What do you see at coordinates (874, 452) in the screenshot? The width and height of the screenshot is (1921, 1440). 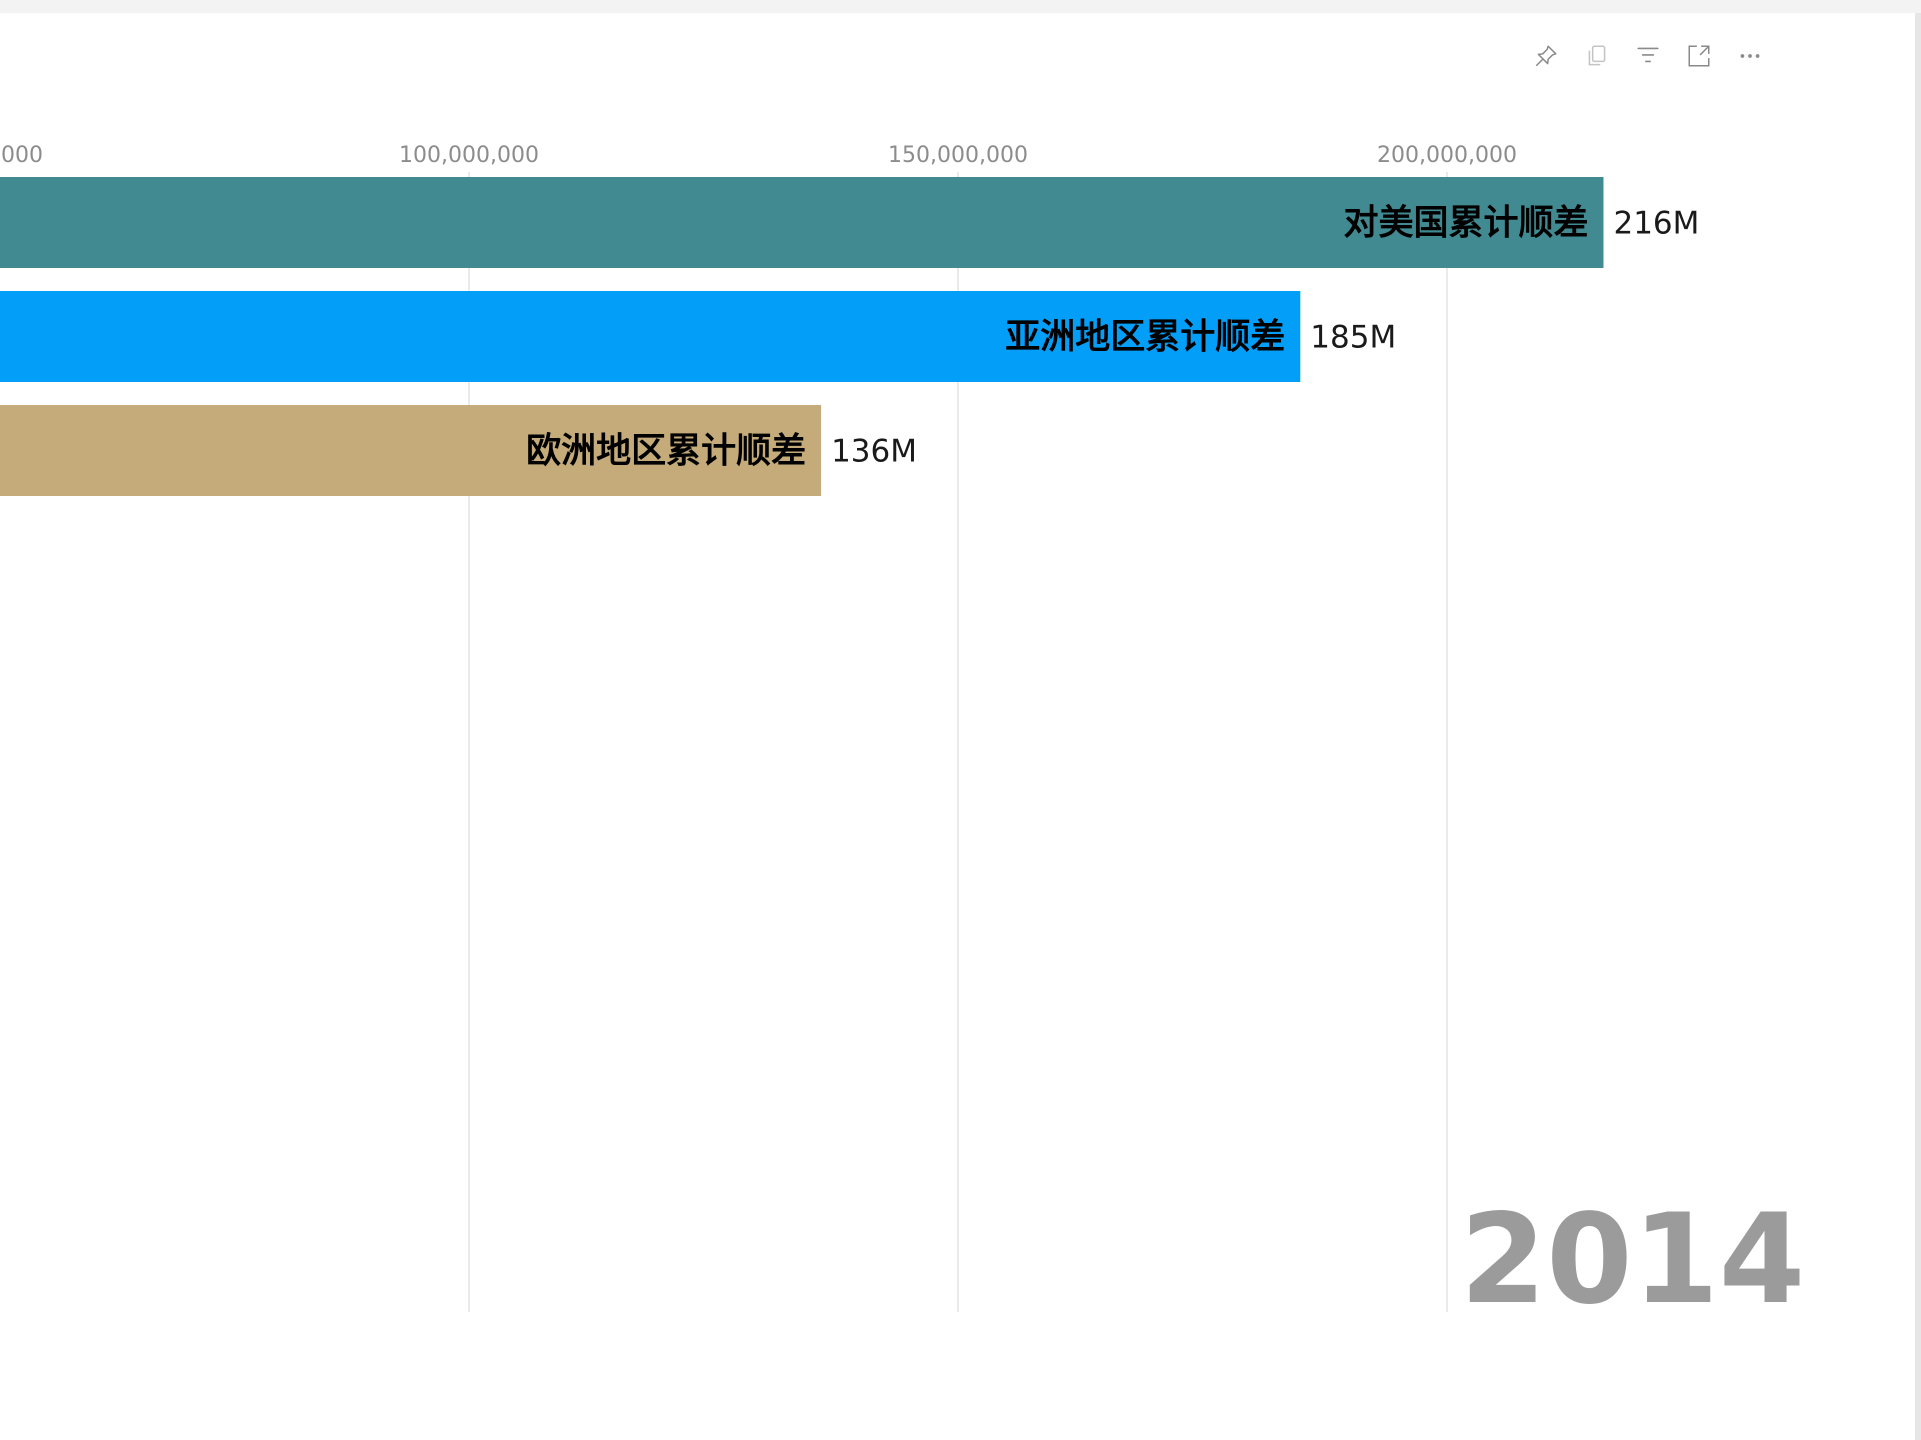 I see `bar-value-label: 136M` at bounding box center [874, 452].